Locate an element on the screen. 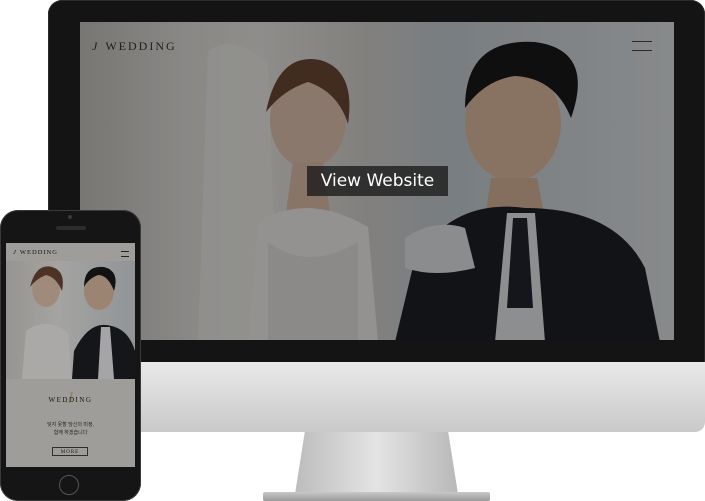  phone-camera is located at coordinates (70, 217).